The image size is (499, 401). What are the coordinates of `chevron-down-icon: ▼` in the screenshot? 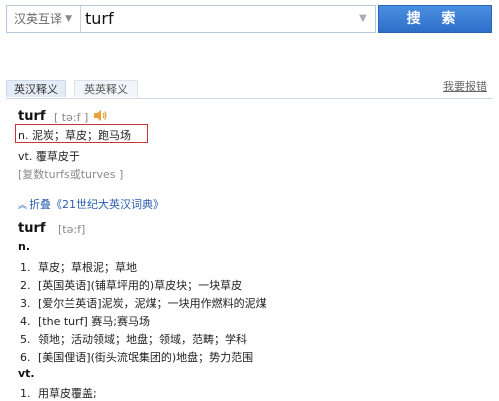 It's located at (68, 19).